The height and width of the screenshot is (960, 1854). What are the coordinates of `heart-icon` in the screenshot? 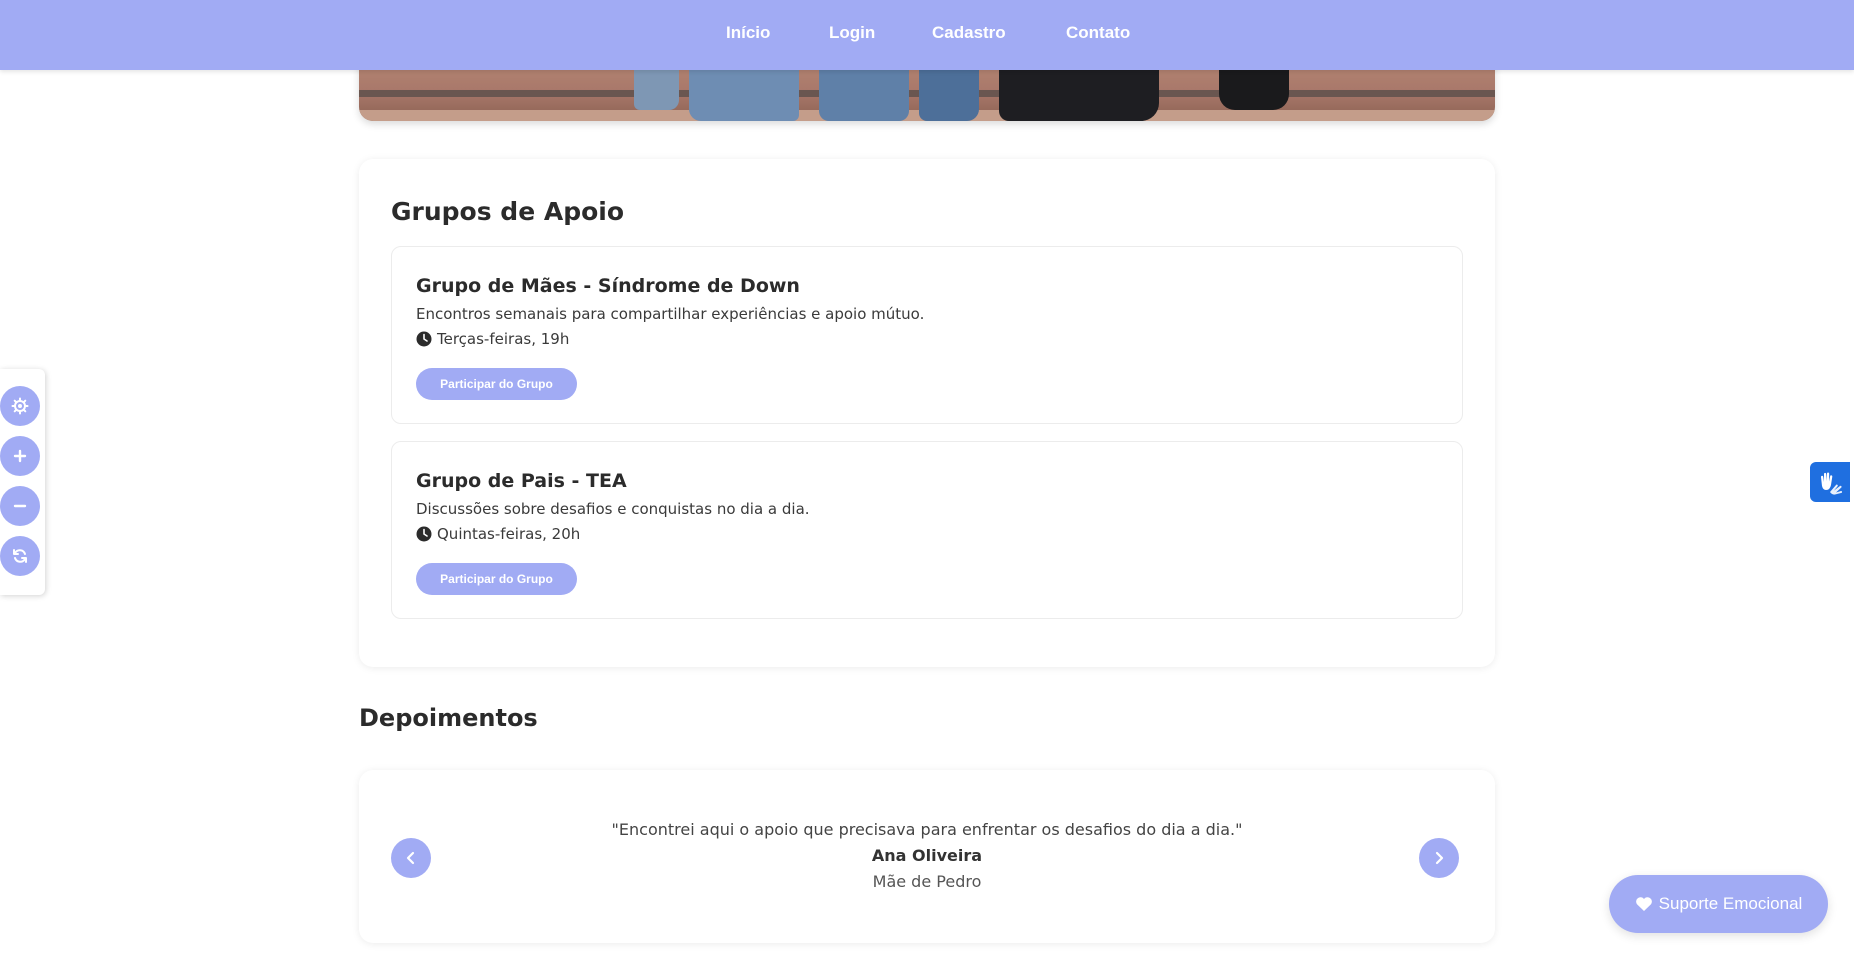 It's located at (1643, 904).